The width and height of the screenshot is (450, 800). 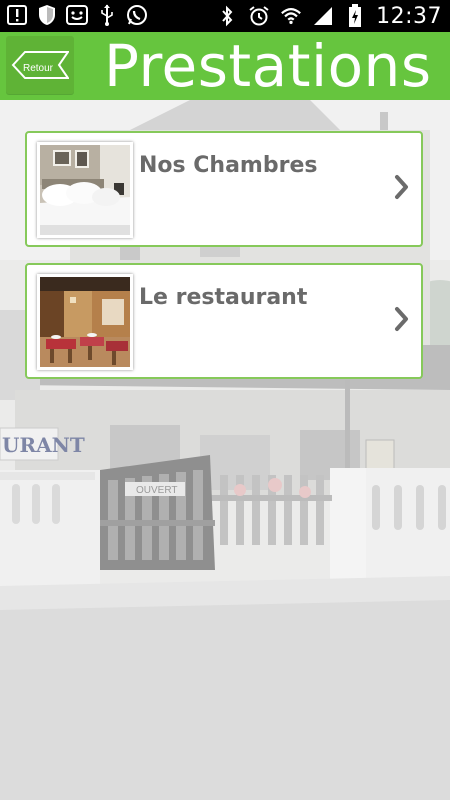 What do you see at coordinates (137, 15) in the screenshot?
I see `whatsapp-icon` at bounding box center [137, 15].